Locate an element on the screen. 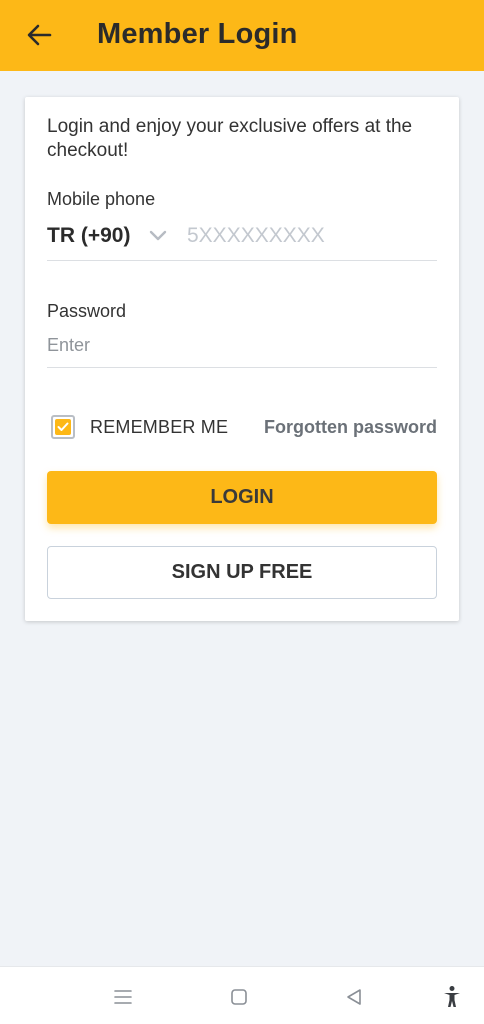 Image resolution: width=484 pixels, height=1024 pixels. checkmark-icon is located at coordinates (63, 427).